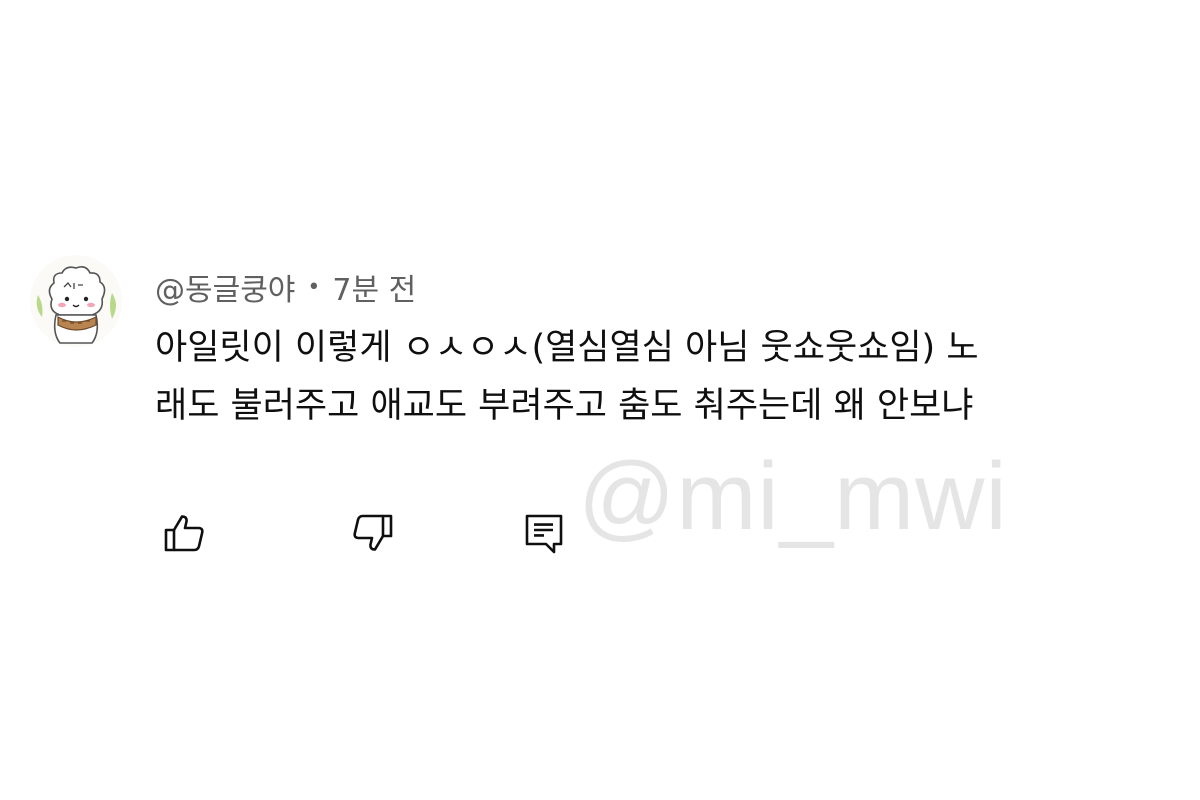 This screenshot has width=1200, height=800. I want to click on avatar, so click(76, 301).